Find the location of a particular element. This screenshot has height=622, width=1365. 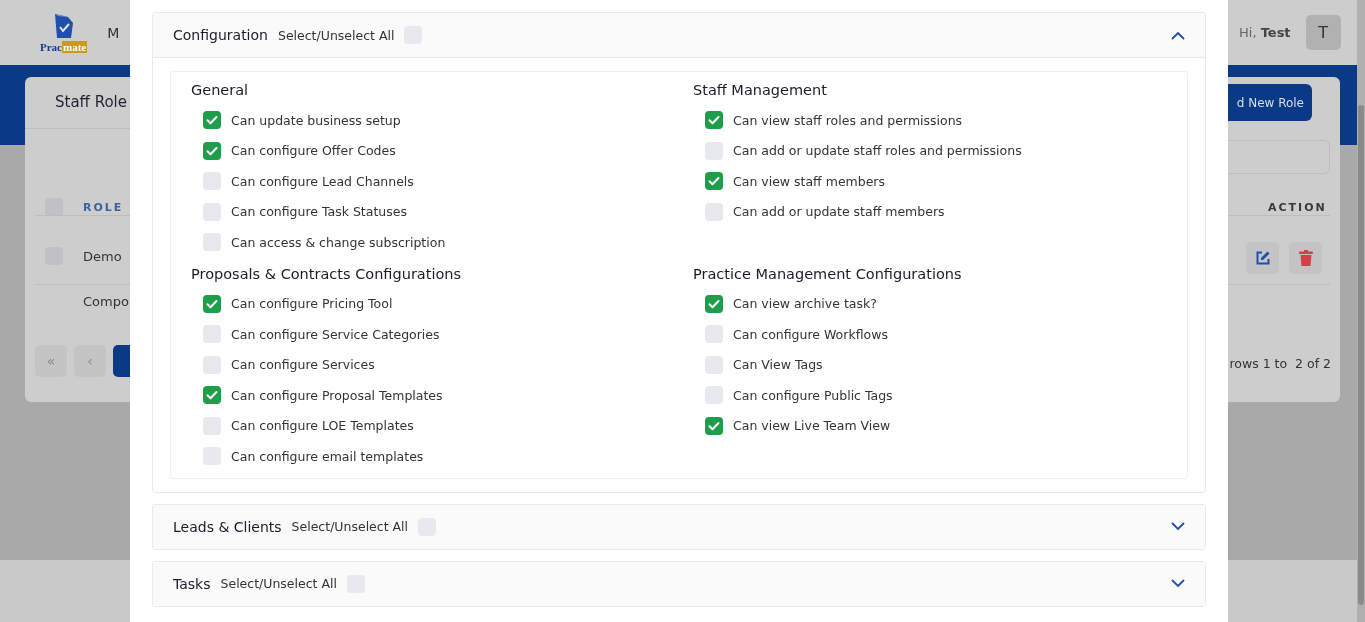

user-avatar: T is located at coordinates (1323, 32).